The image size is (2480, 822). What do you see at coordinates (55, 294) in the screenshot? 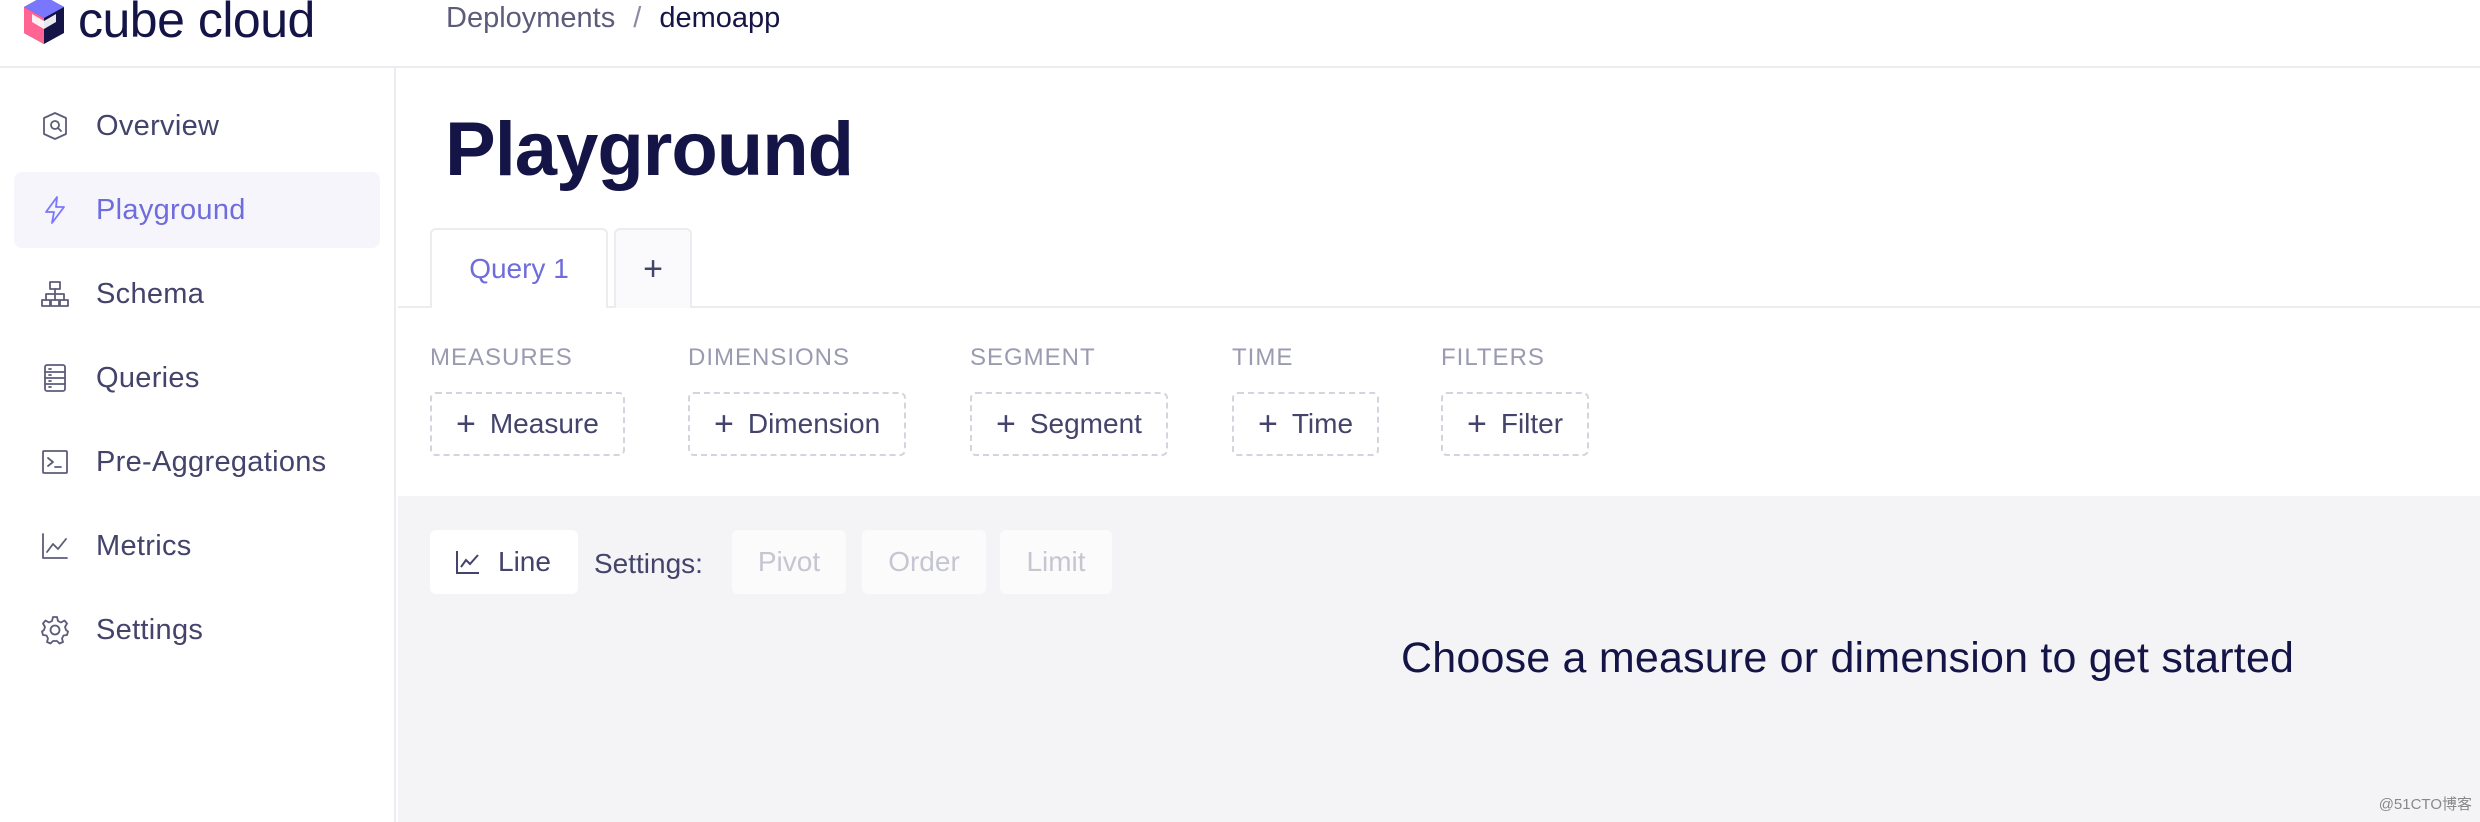
I see `hierarchy-icon` at bounding box center [55, 294].